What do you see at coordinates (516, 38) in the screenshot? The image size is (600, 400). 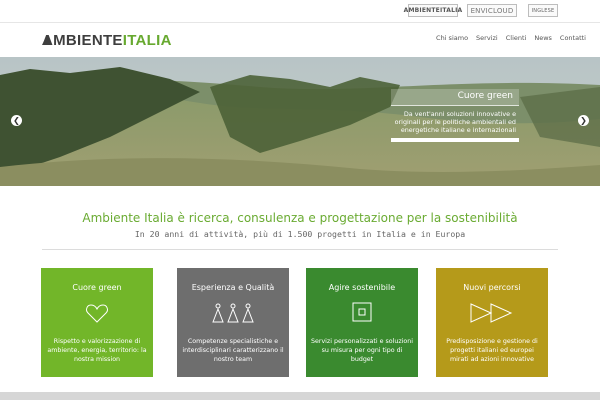 I see `nav-clienti: Clienti` at bounding box center [516, 38].